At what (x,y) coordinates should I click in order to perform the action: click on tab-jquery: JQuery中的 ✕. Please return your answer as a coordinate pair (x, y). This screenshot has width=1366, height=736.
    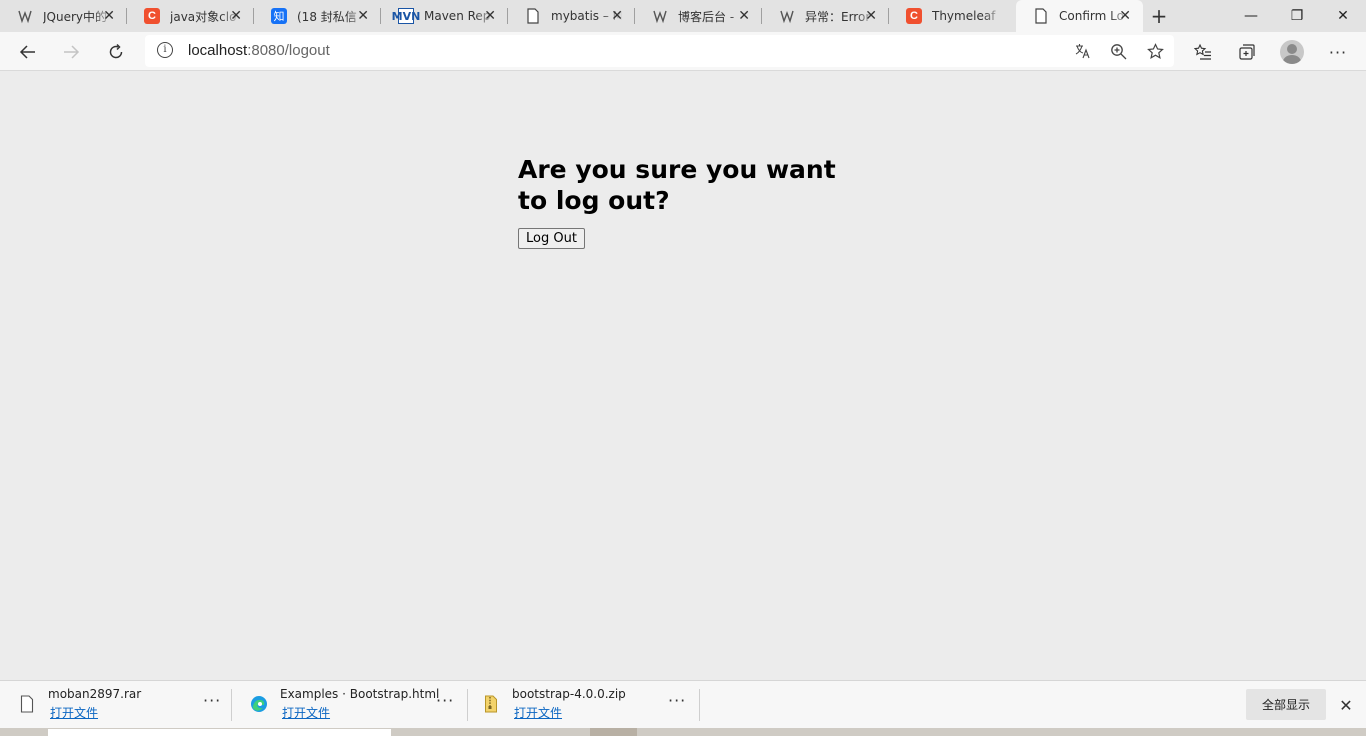
    Looking at the image, I should click on (63, 16).